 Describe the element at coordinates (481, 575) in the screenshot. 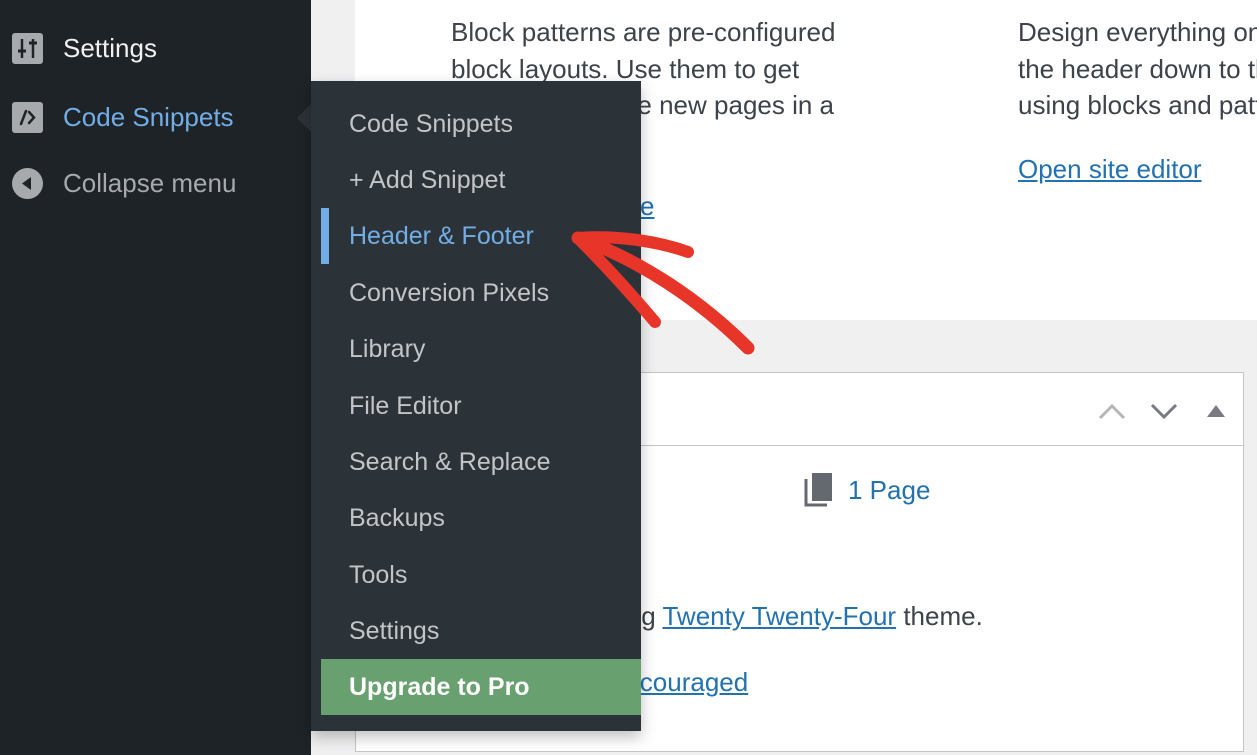

I see `submenu-item-tools: Tools` at that location.